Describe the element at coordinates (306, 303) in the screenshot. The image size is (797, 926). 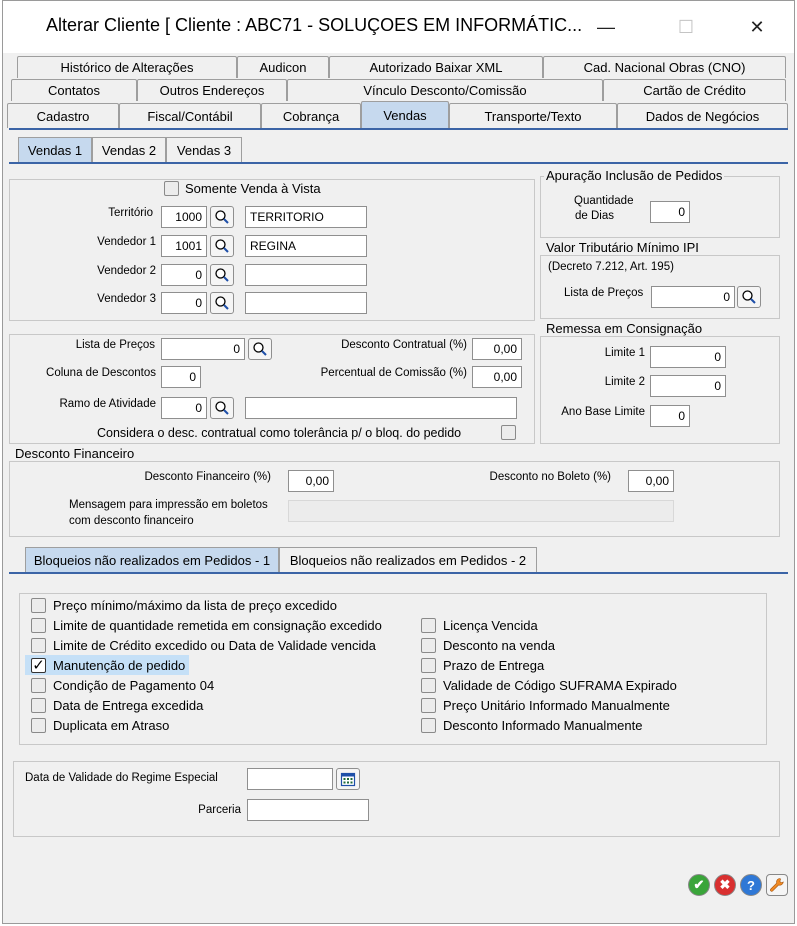
I see `vendedor3-name-input` at that location.